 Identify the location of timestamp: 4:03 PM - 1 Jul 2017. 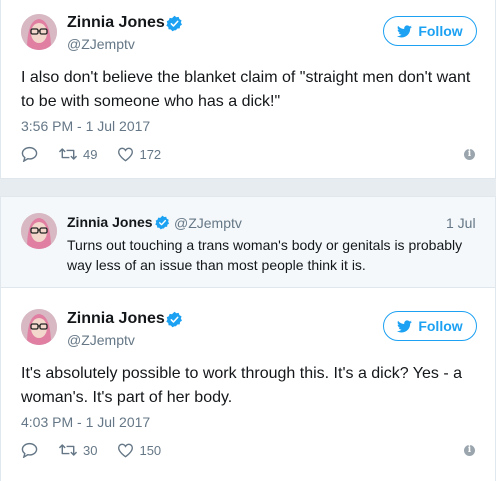
(85, 422).